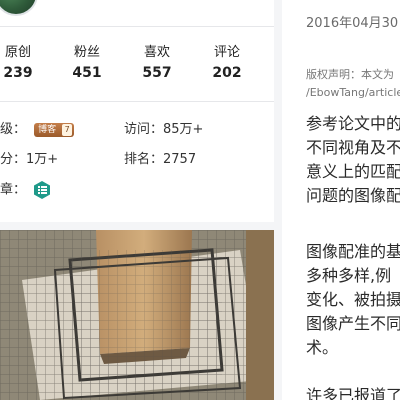 This screenshot has height=400, width=400. I want to click on article-paragraph-1: 参考论文中的 不同视角及不 意义上的匹配 问题的图像配, so click(353, 160).